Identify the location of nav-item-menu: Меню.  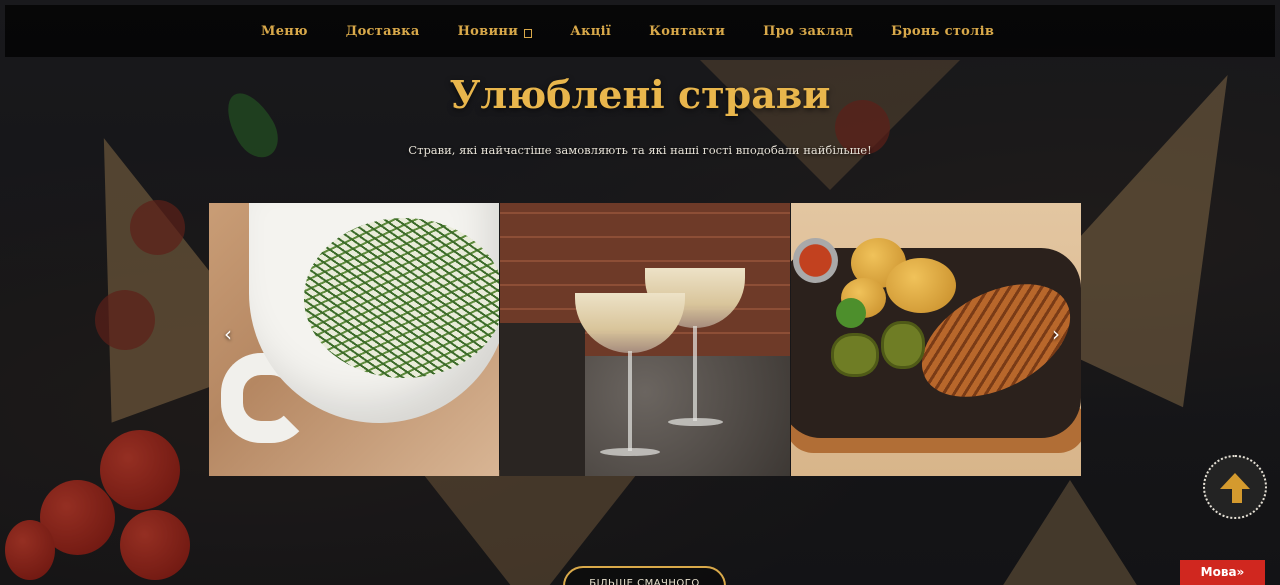
(284, 31).